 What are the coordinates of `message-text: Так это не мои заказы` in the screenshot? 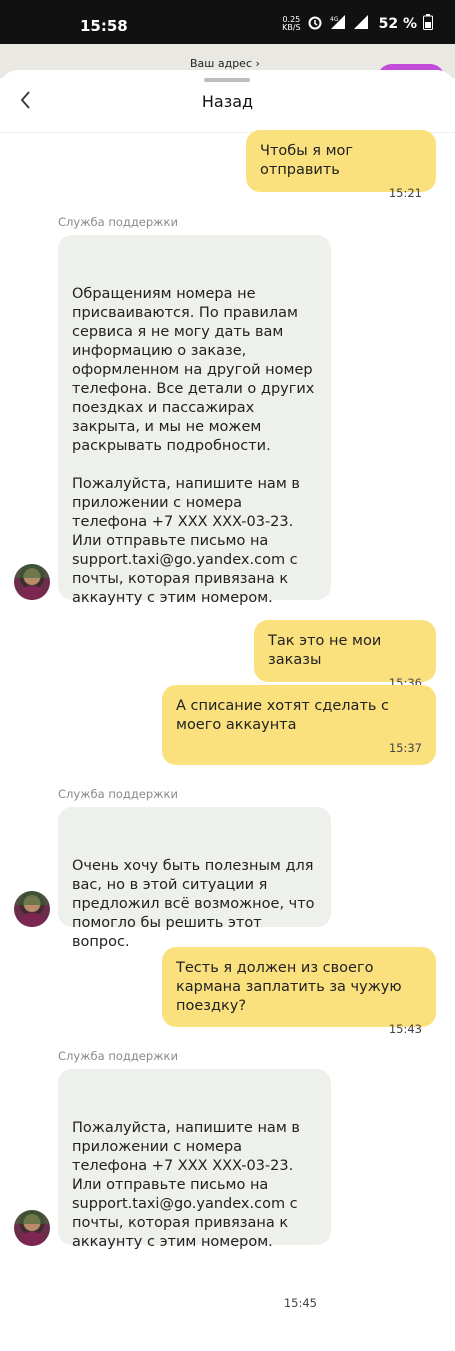 It's located at (327, 650).